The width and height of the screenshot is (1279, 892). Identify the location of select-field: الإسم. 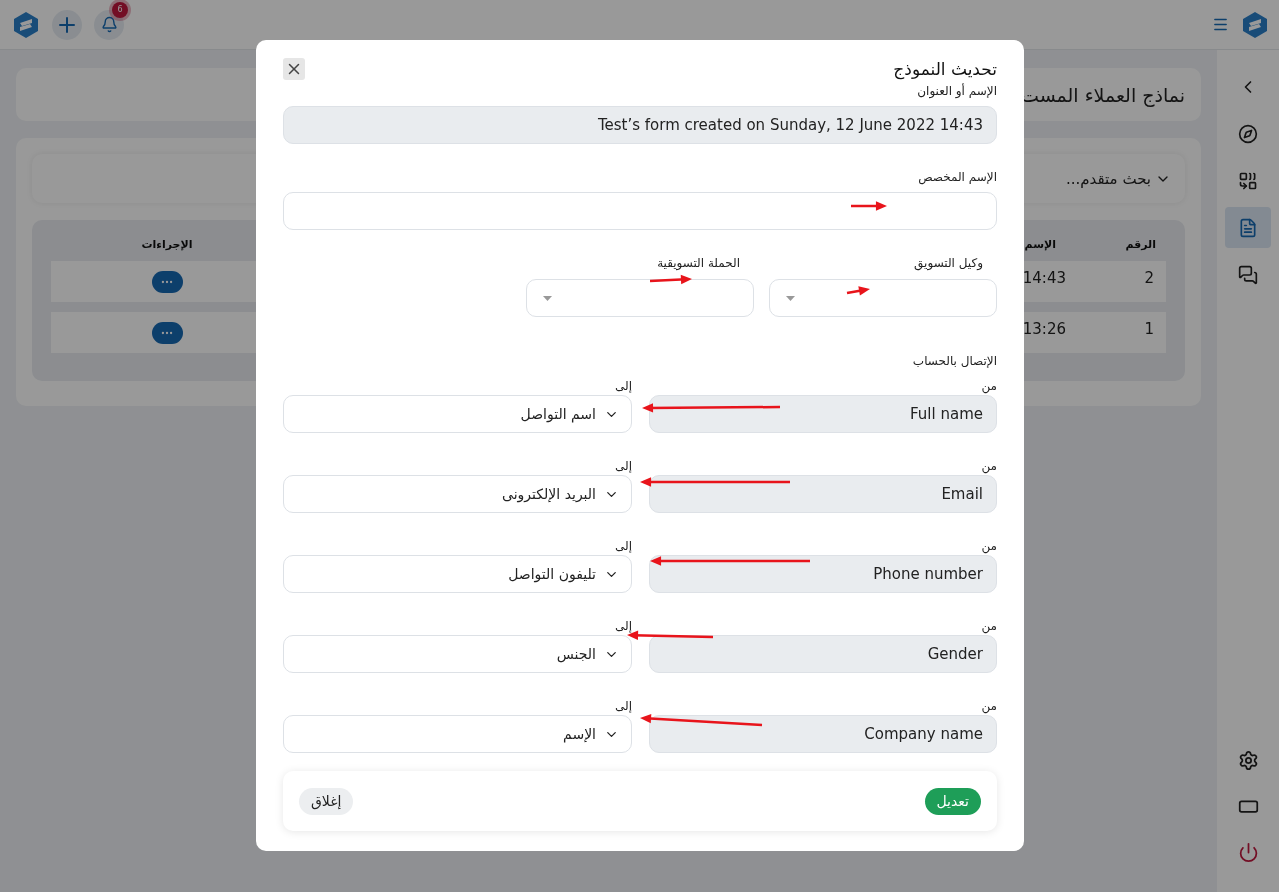
(457, 734).